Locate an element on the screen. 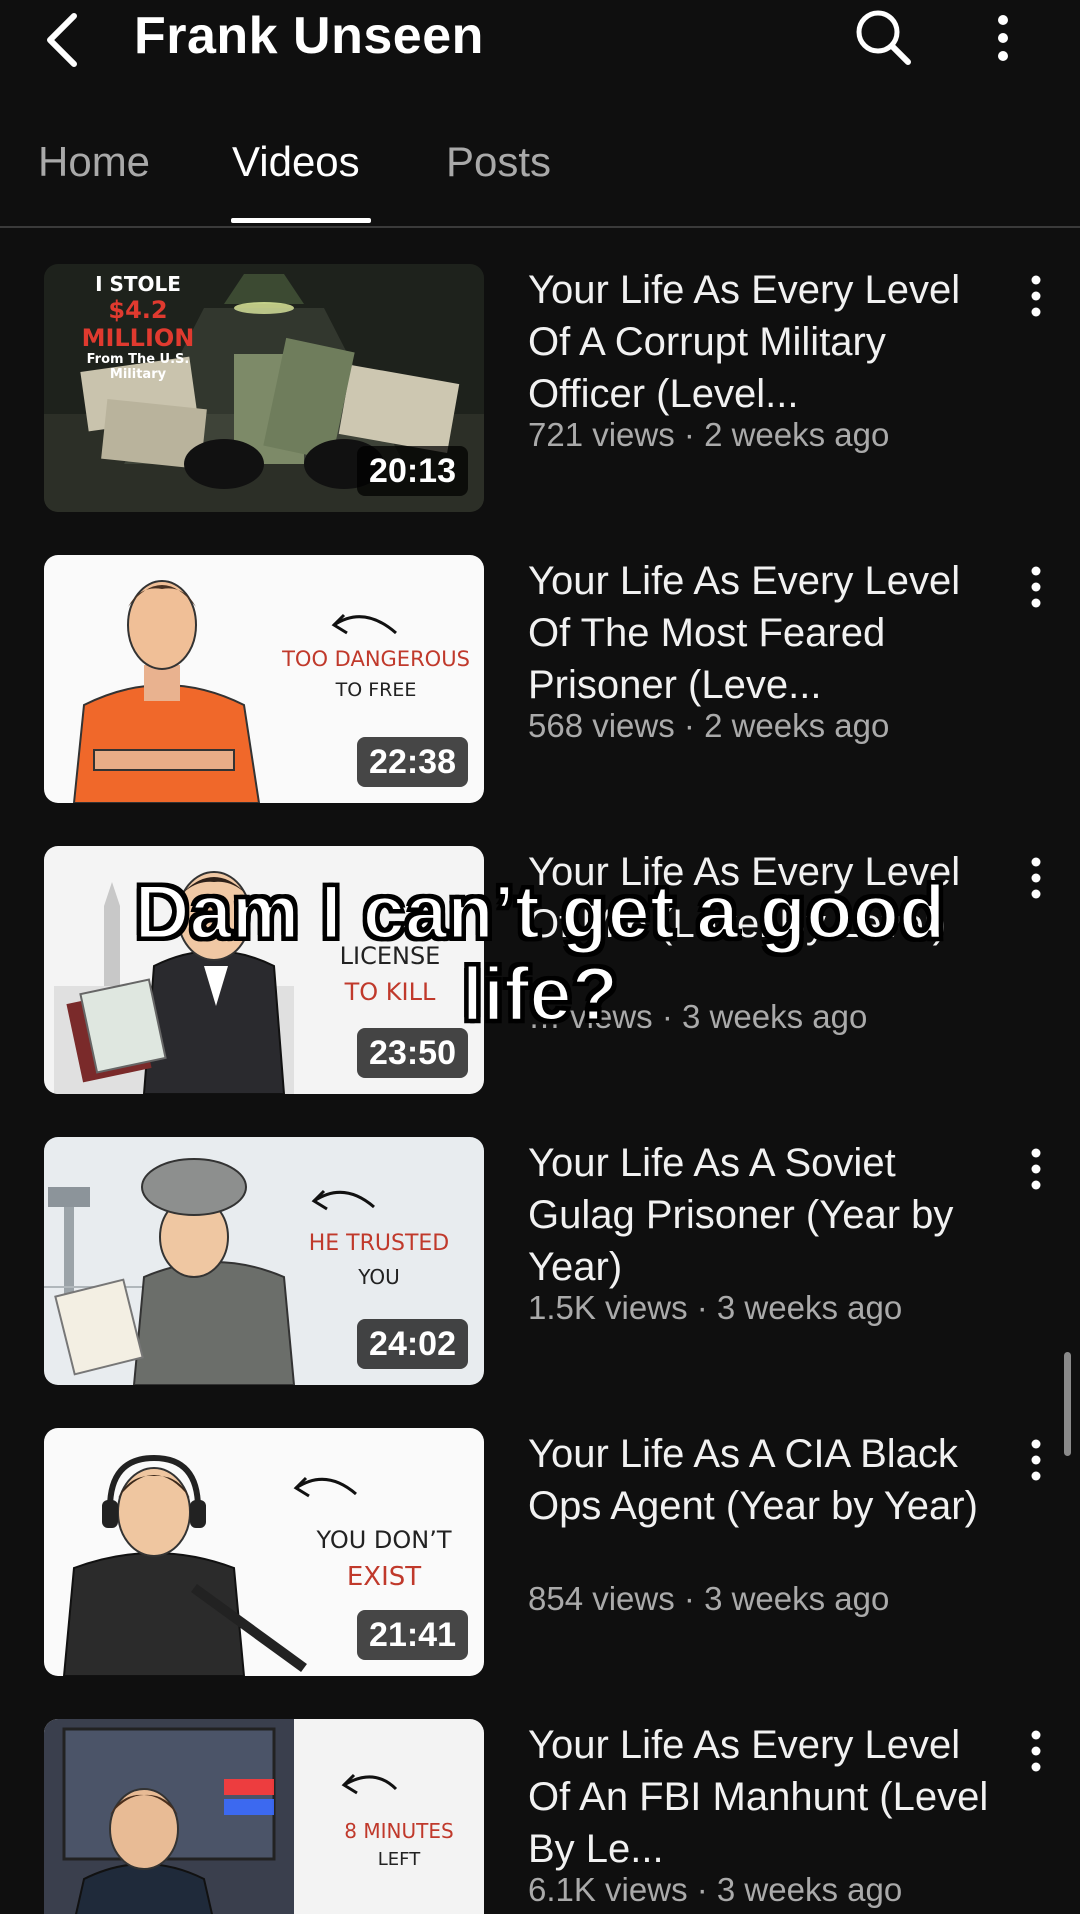 This screenshot has height=1914, width=1080. video-meta: 568 views · 2 weeks ago is located at coordinates (709, 725).